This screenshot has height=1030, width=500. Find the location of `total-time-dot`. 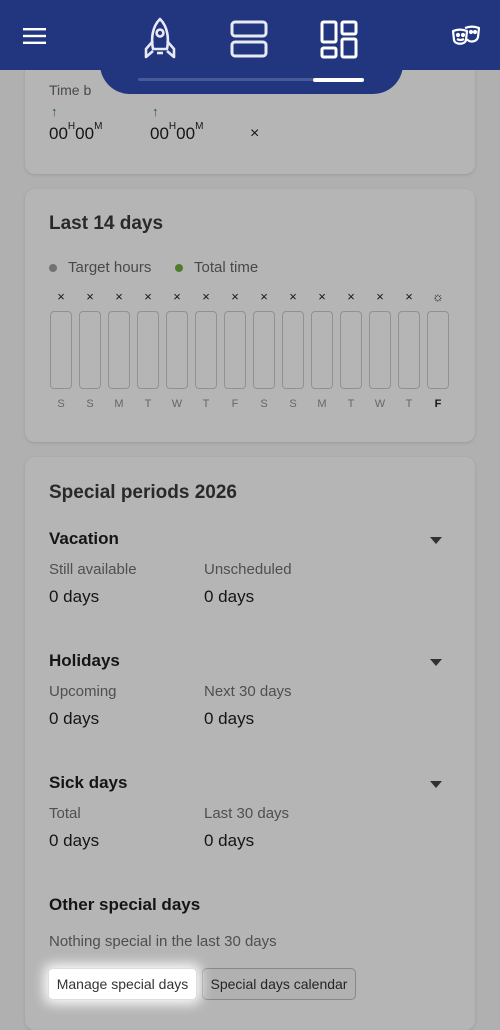

total-time-dot is located at coordinates (179, 267).